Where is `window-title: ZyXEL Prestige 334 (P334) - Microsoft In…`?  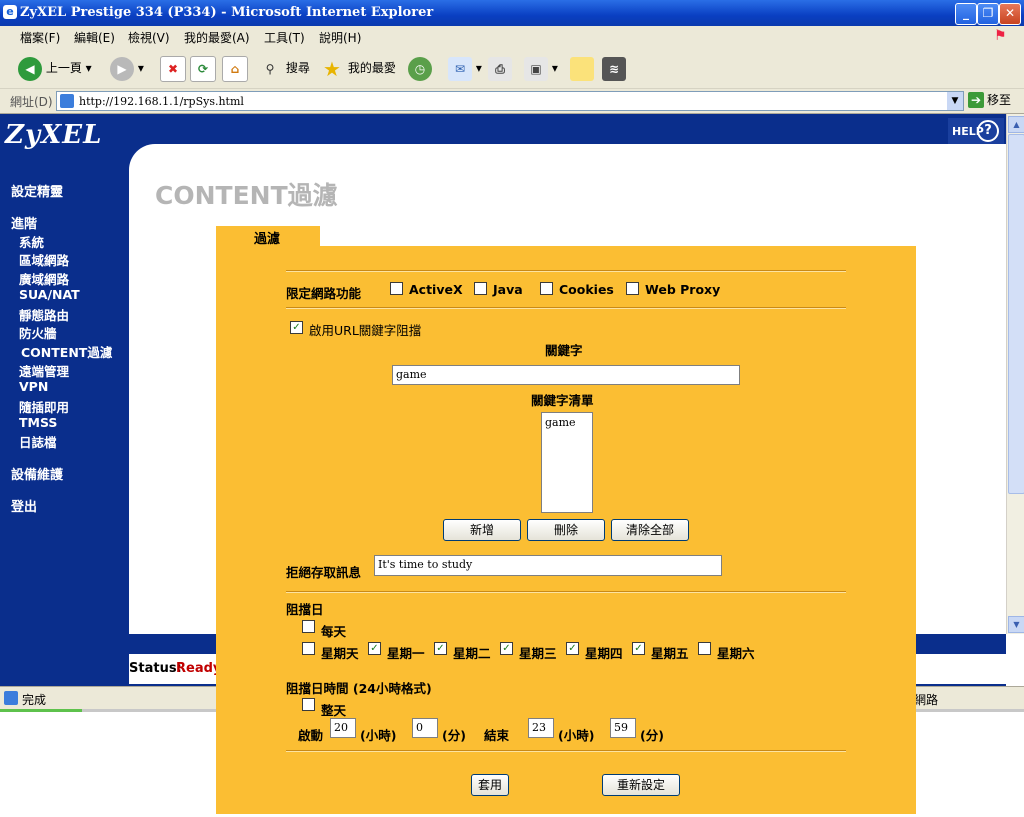
window-title: ZyXEL Prestige 334 (P334) - Microsoft In… is located at coordinates (227, 12).